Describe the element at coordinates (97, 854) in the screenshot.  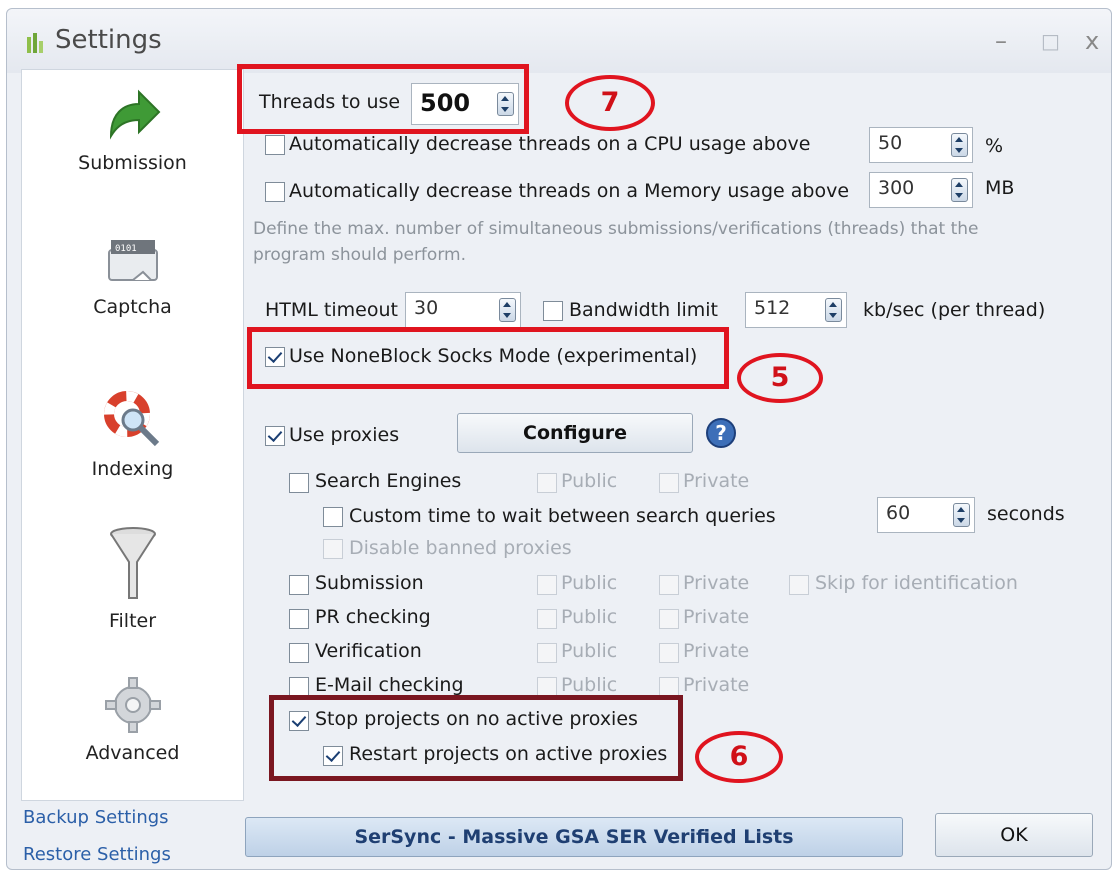
I see `restore-settings-link: Restore Settings` at that location.